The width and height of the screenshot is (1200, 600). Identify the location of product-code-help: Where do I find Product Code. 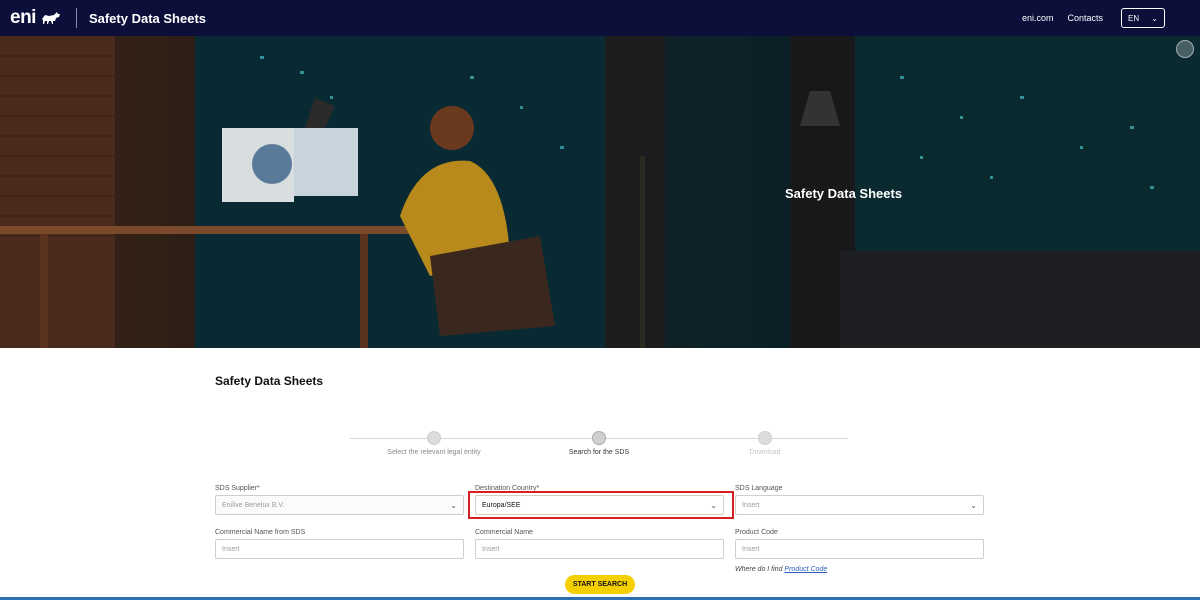
(781, 569).